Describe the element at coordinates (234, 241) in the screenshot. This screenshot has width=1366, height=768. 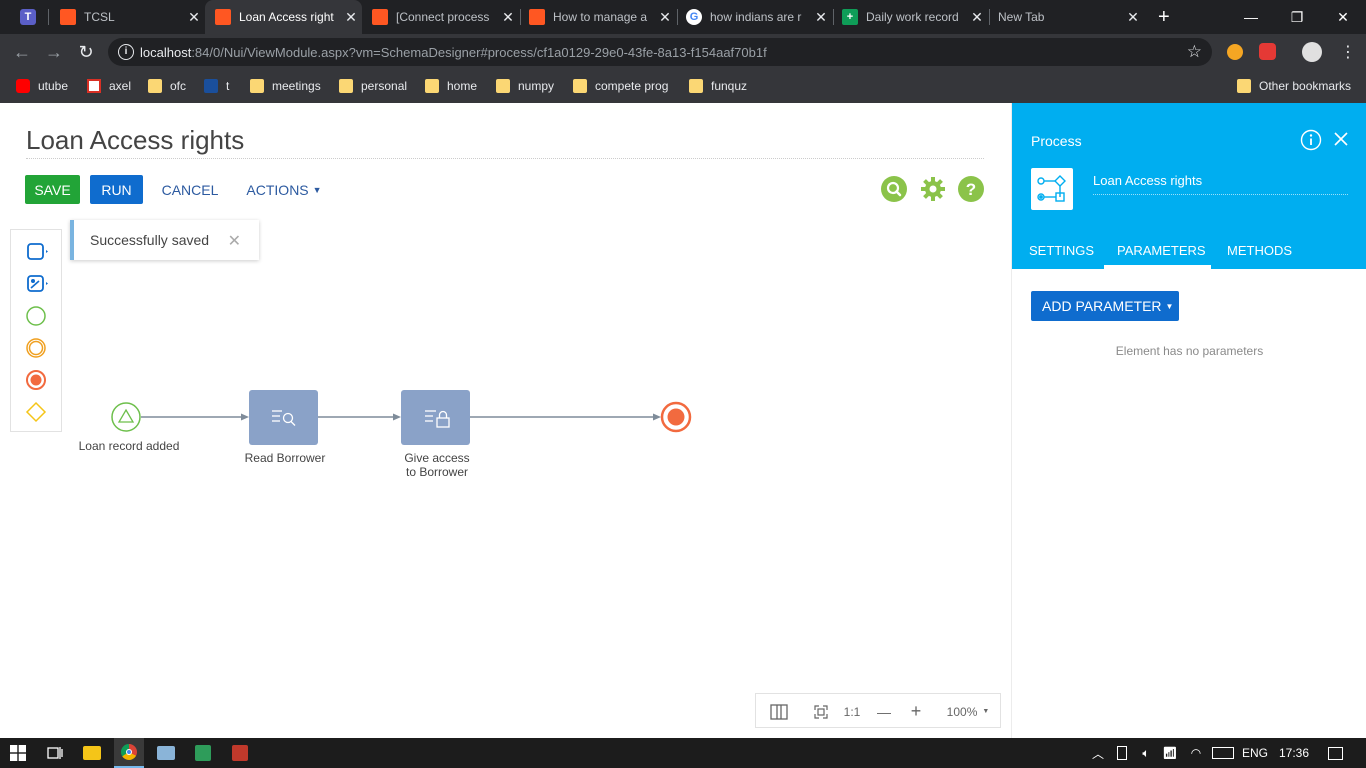
I see `close-icon: ✕` at that location.